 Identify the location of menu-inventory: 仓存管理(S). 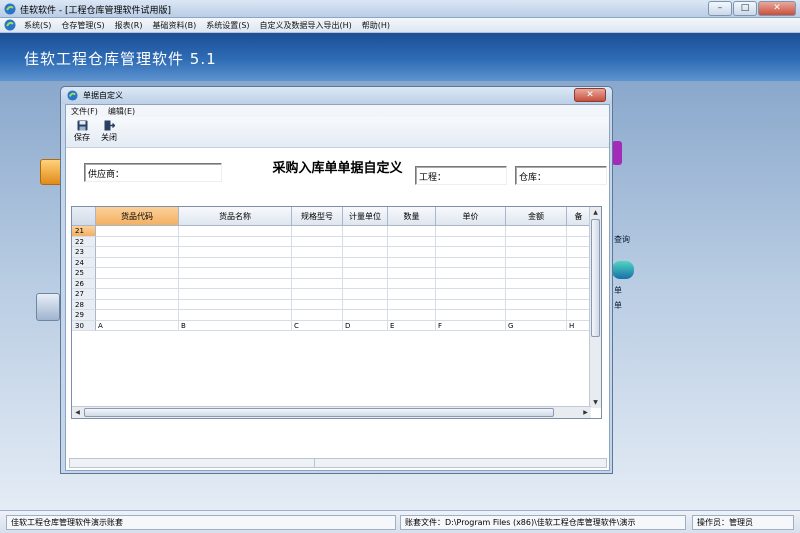
(82, 25).